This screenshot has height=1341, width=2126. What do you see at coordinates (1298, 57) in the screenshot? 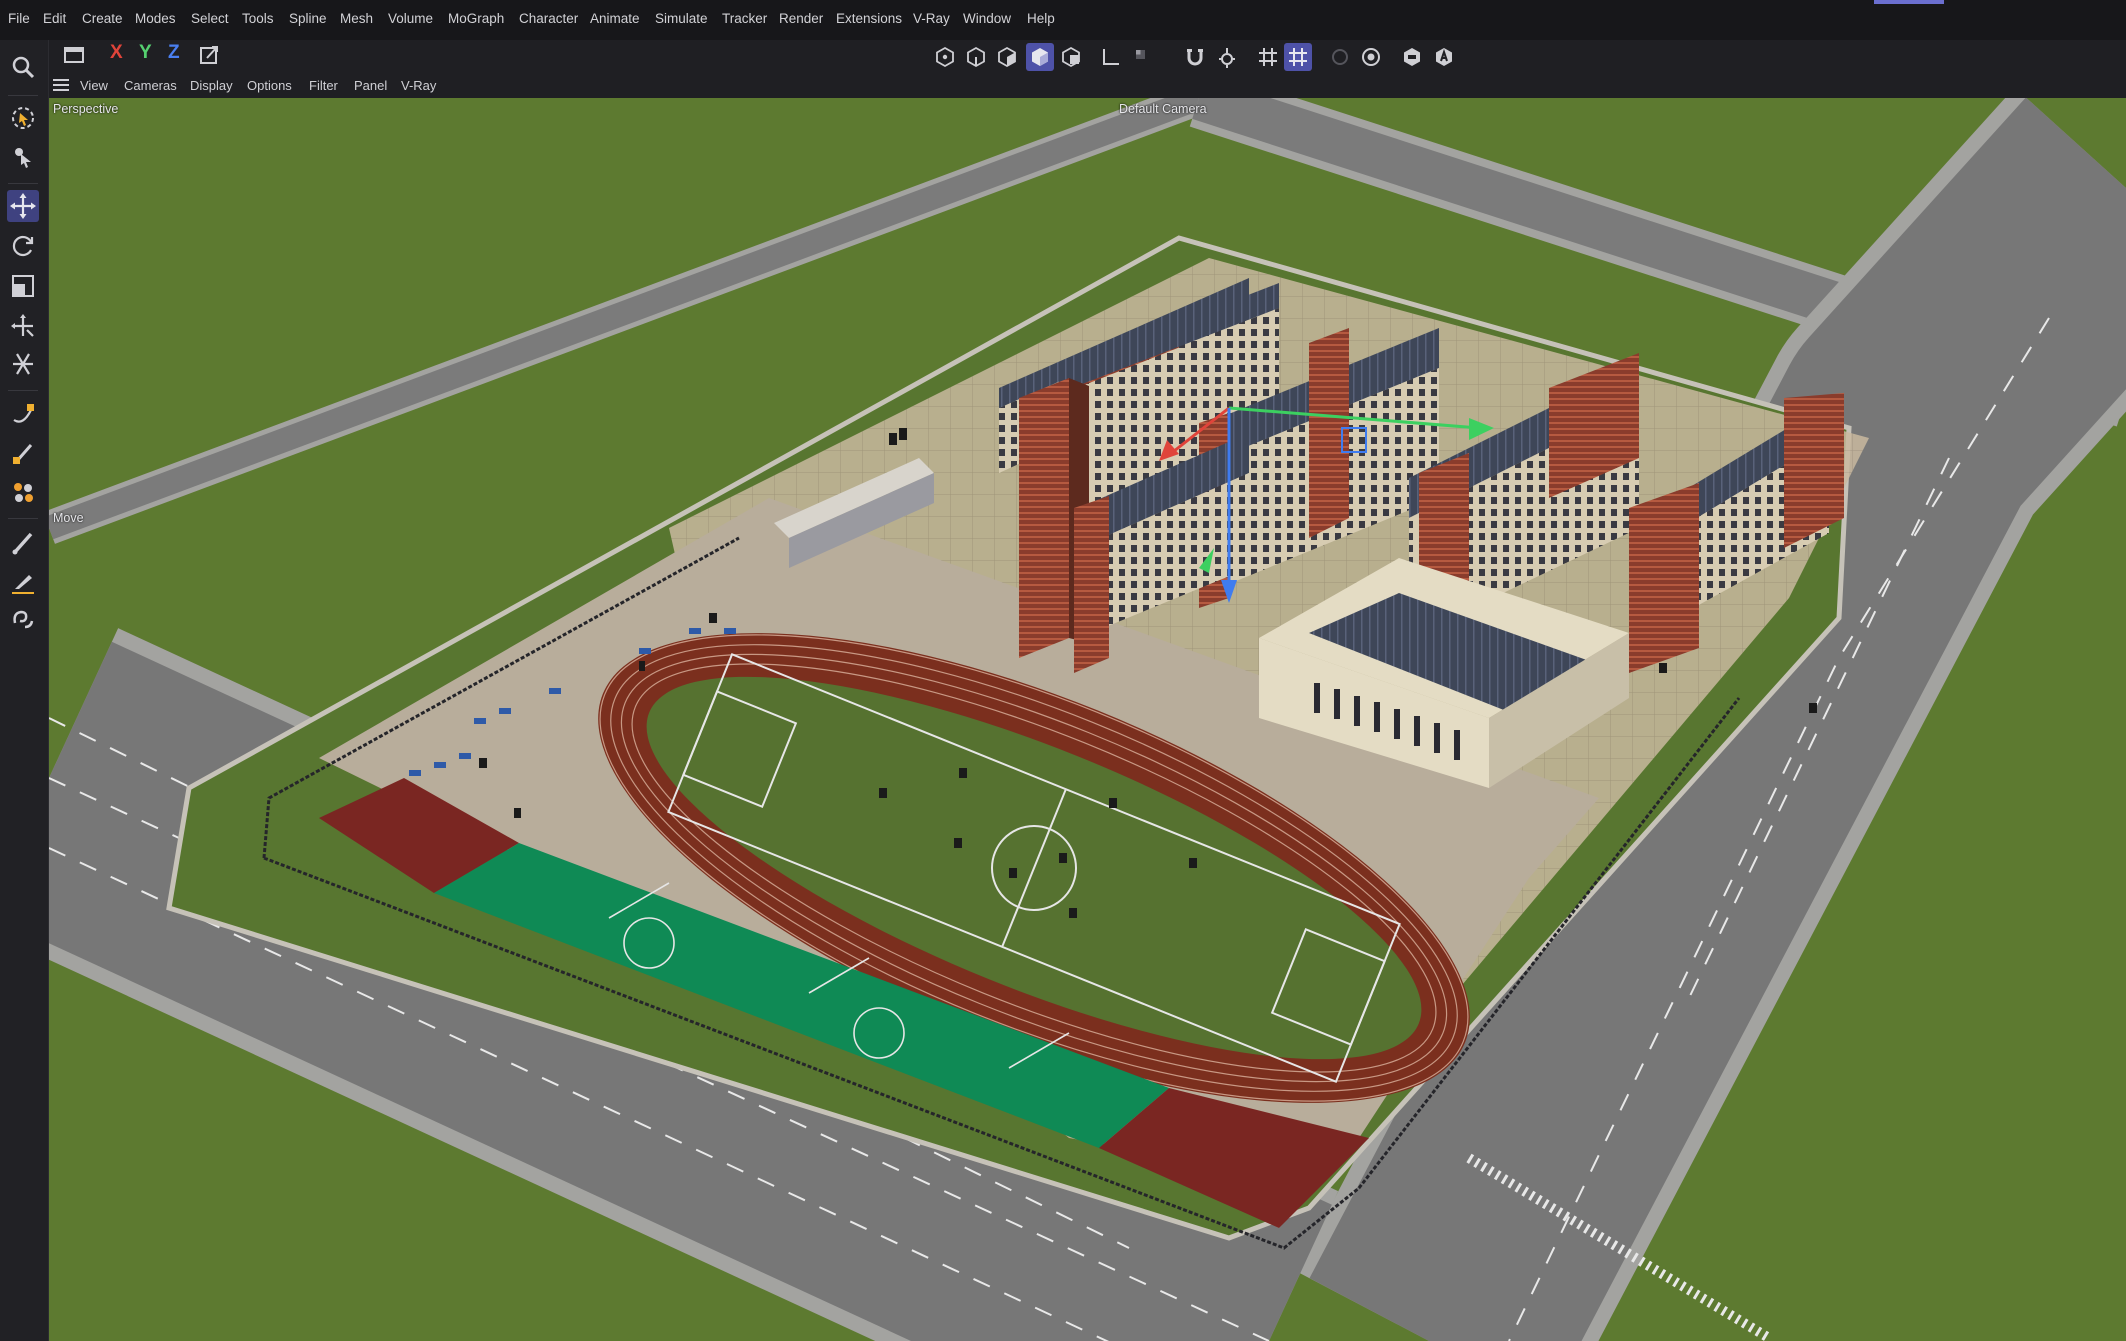
I see `workplane-icon` at bounding box center [1298, 57].